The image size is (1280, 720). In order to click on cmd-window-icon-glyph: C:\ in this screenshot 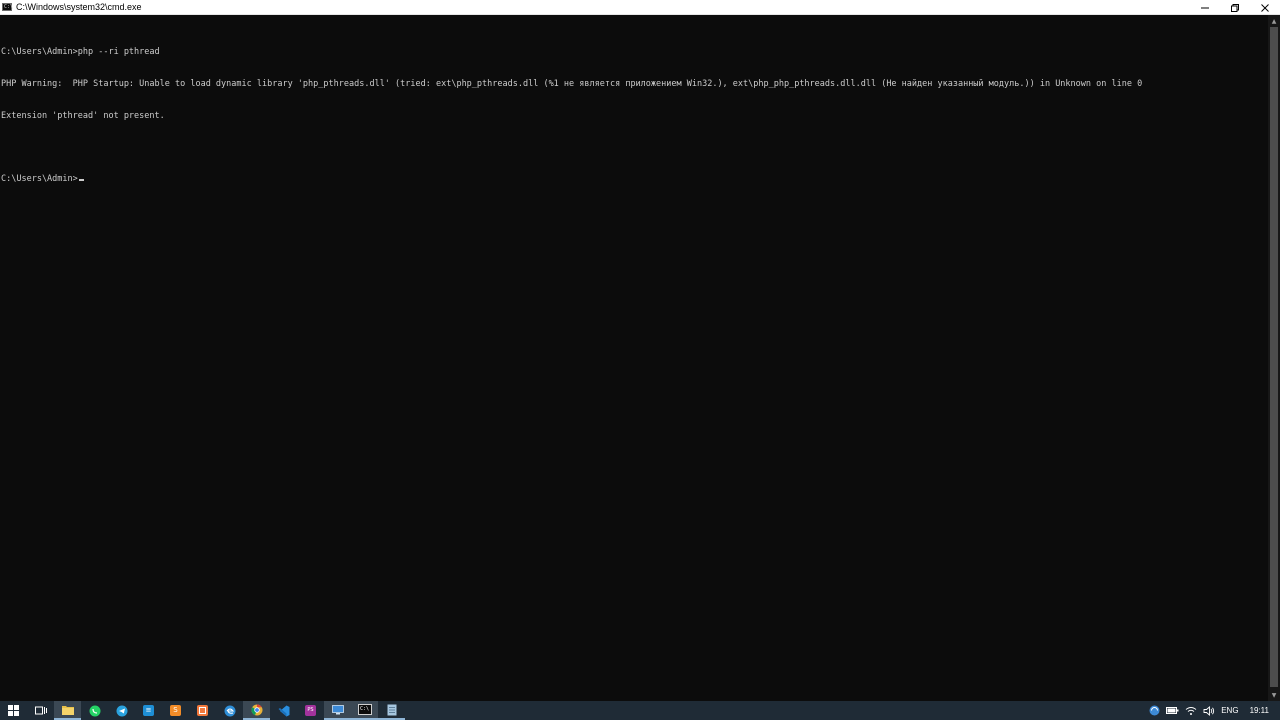, I will do `click(9, 6)`.